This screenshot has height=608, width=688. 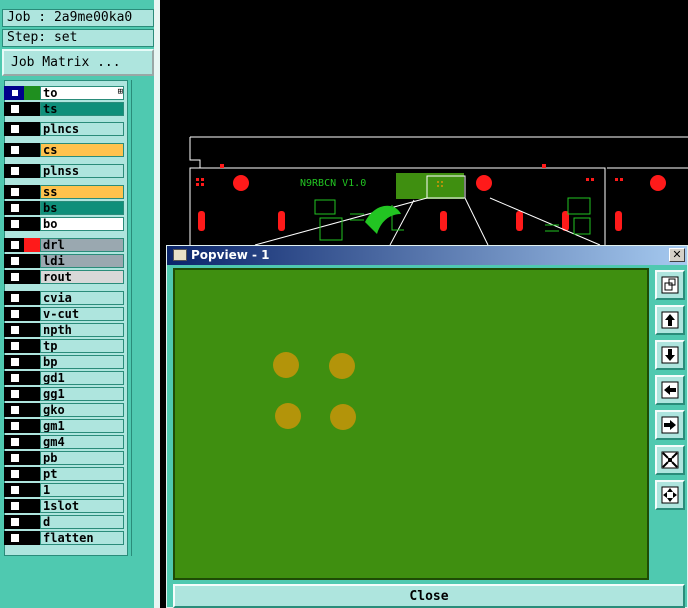 I want to click on layer-name: drl, so click(x=82, y=245).